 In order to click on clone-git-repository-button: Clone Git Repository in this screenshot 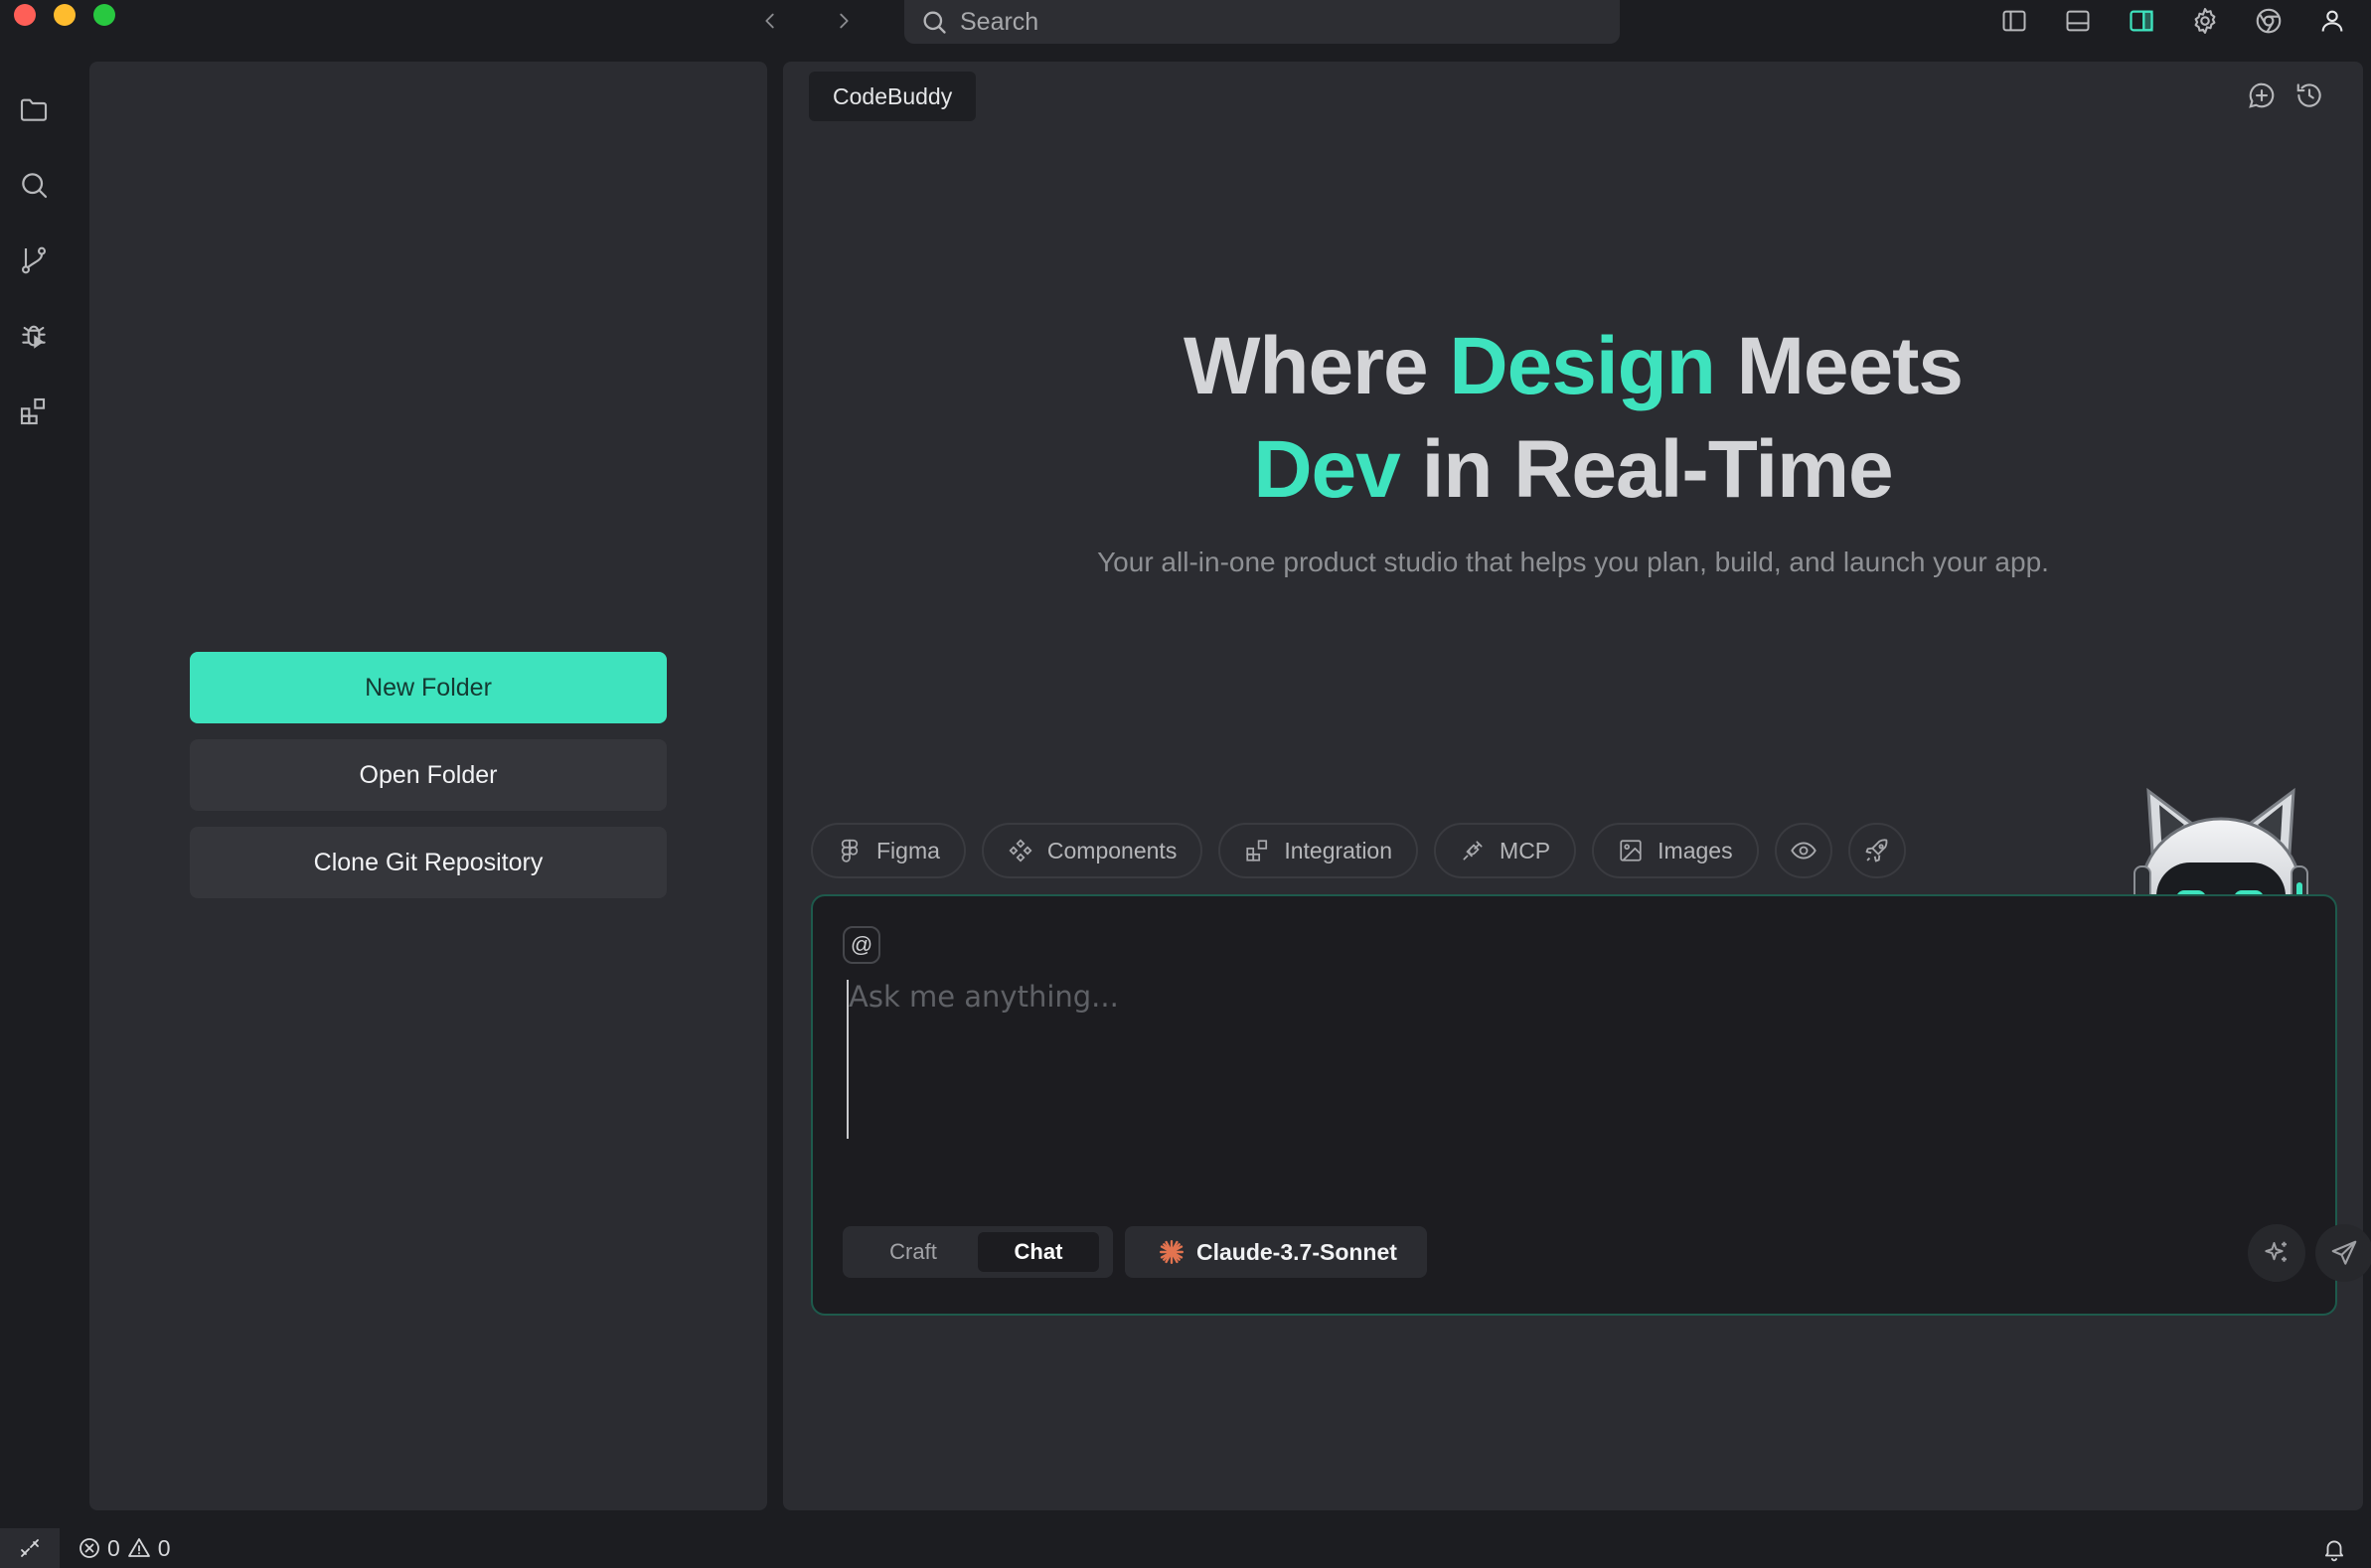, I will do `click(428, 863)`.